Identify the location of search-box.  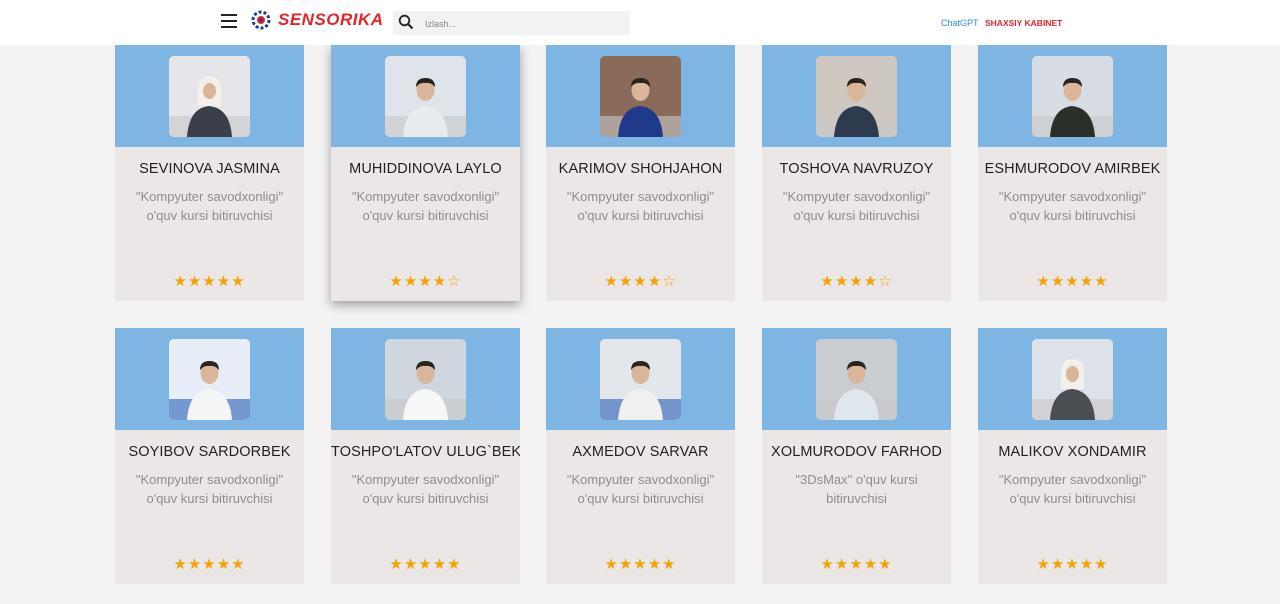
(511, 23).